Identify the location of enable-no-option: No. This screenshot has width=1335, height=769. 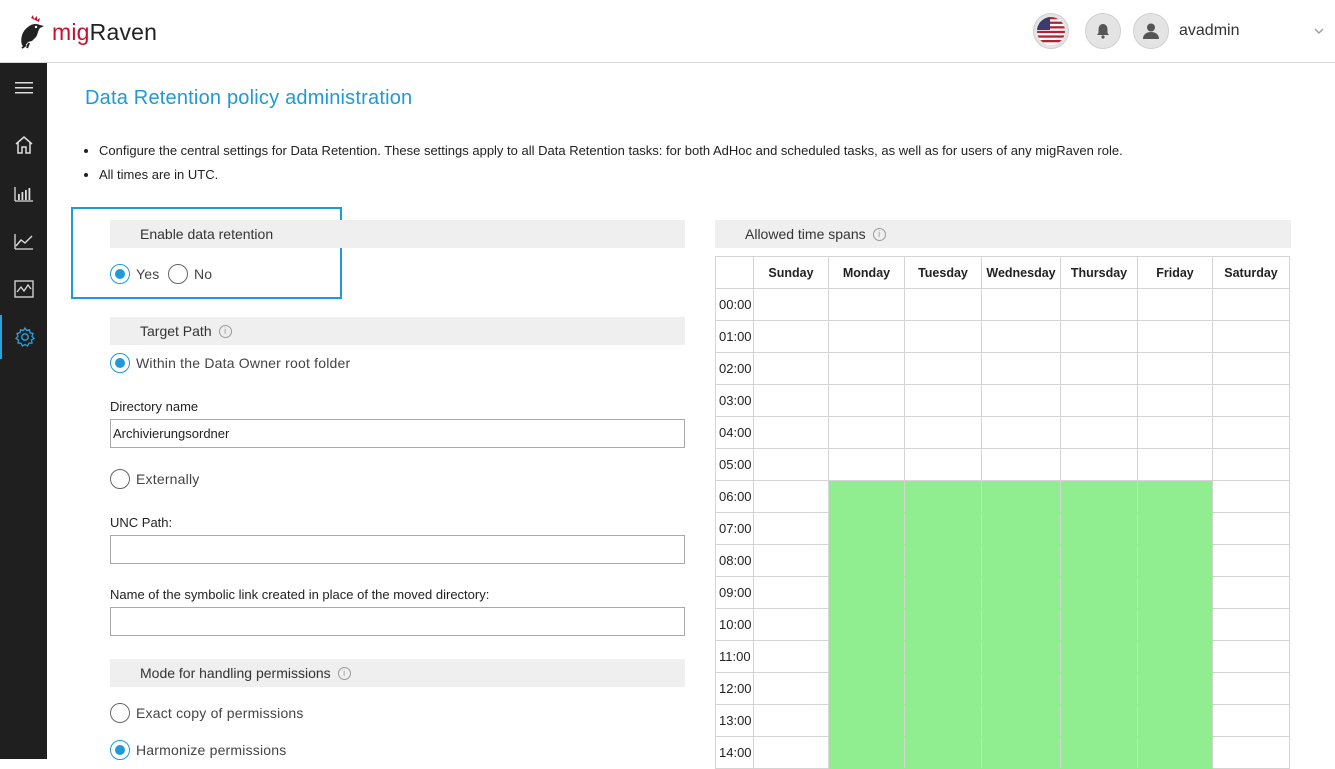
(190, 274).